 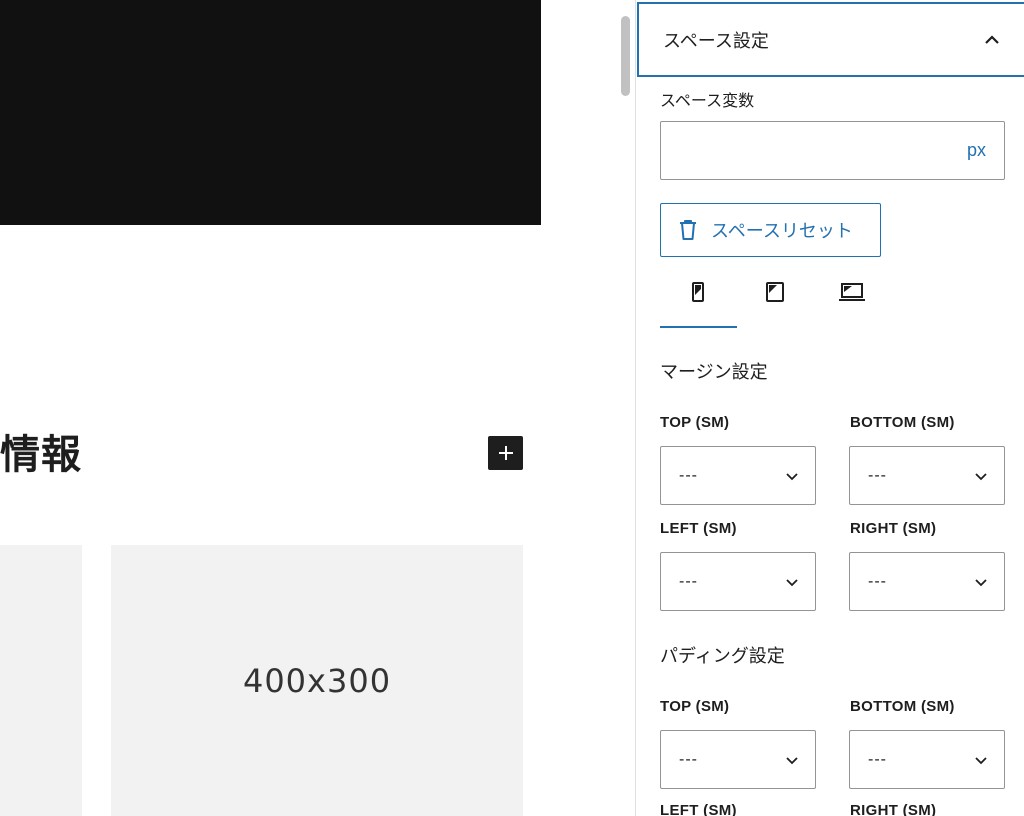 What do you see at coordinates (976, 150) in the screenshot?
I see `unit-suffix: px` at bounding box center [976, 150].